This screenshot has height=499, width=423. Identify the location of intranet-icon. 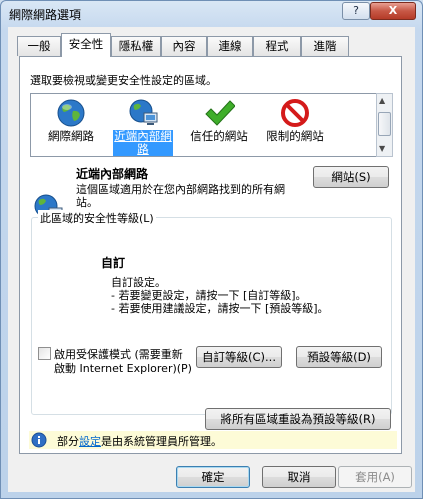
(143, 112).